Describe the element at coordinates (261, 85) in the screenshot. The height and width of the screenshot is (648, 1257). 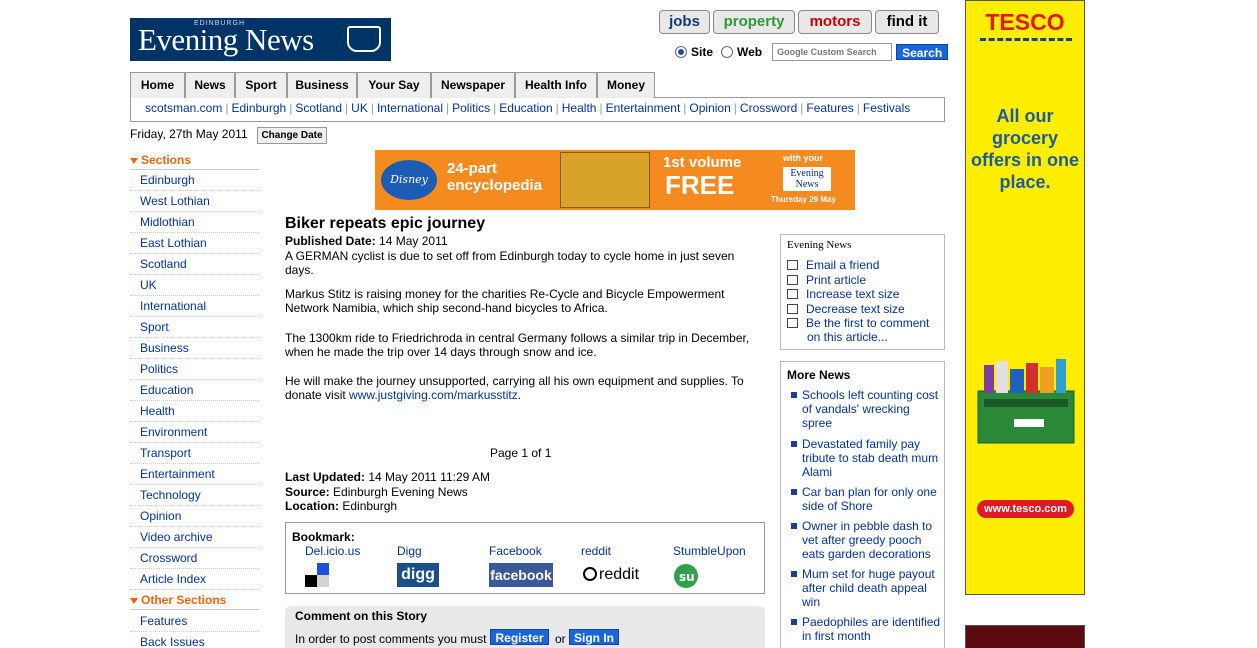
I see `tab-sport: Sport` at that location.